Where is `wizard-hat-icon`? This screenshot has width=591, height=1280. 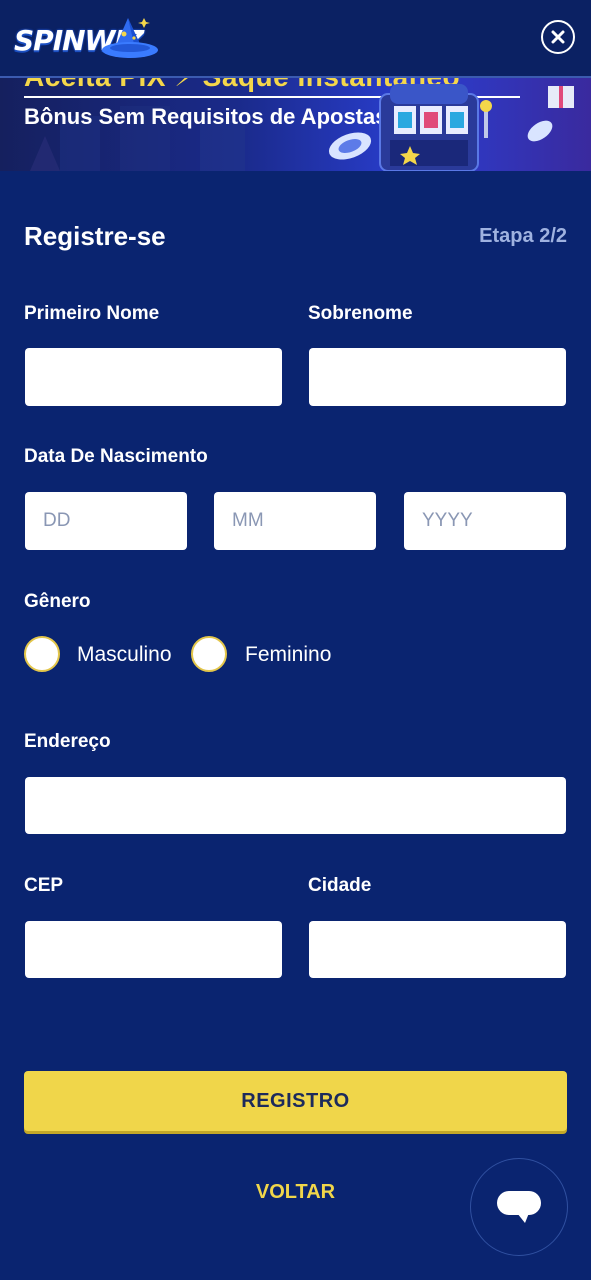
wizard-hat-icon is located at coordinates (130, 38).